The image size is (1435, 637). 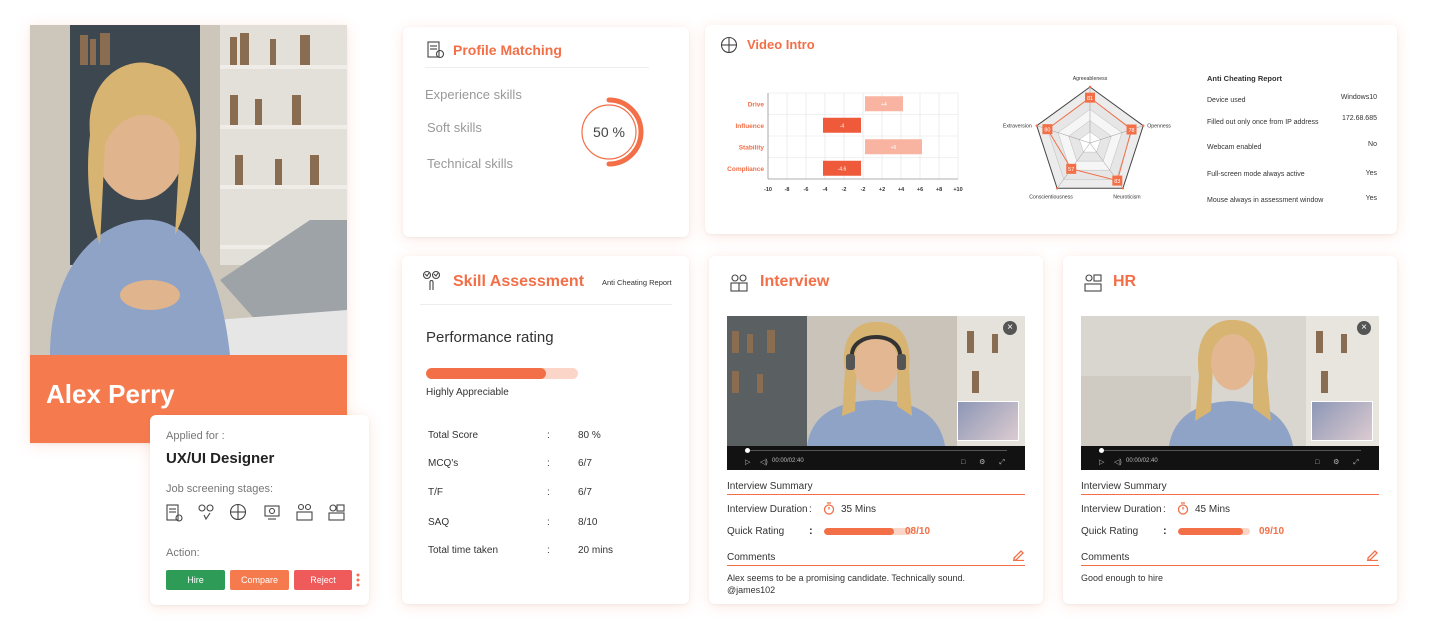 What do you see at coordinates (795, 281) in the screenshot?
I see `interview-title: Interview` at bounding box center [795, 281].